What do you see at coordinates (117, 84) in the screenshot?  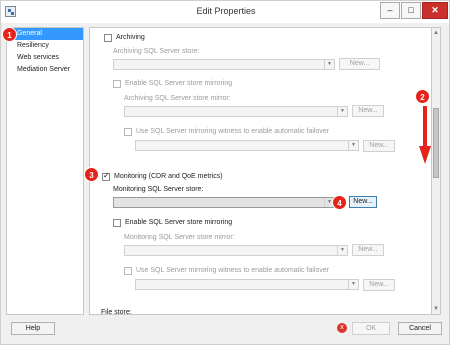 I see `archiving-mirroring-checkbox` at bounding box center [117, 84].